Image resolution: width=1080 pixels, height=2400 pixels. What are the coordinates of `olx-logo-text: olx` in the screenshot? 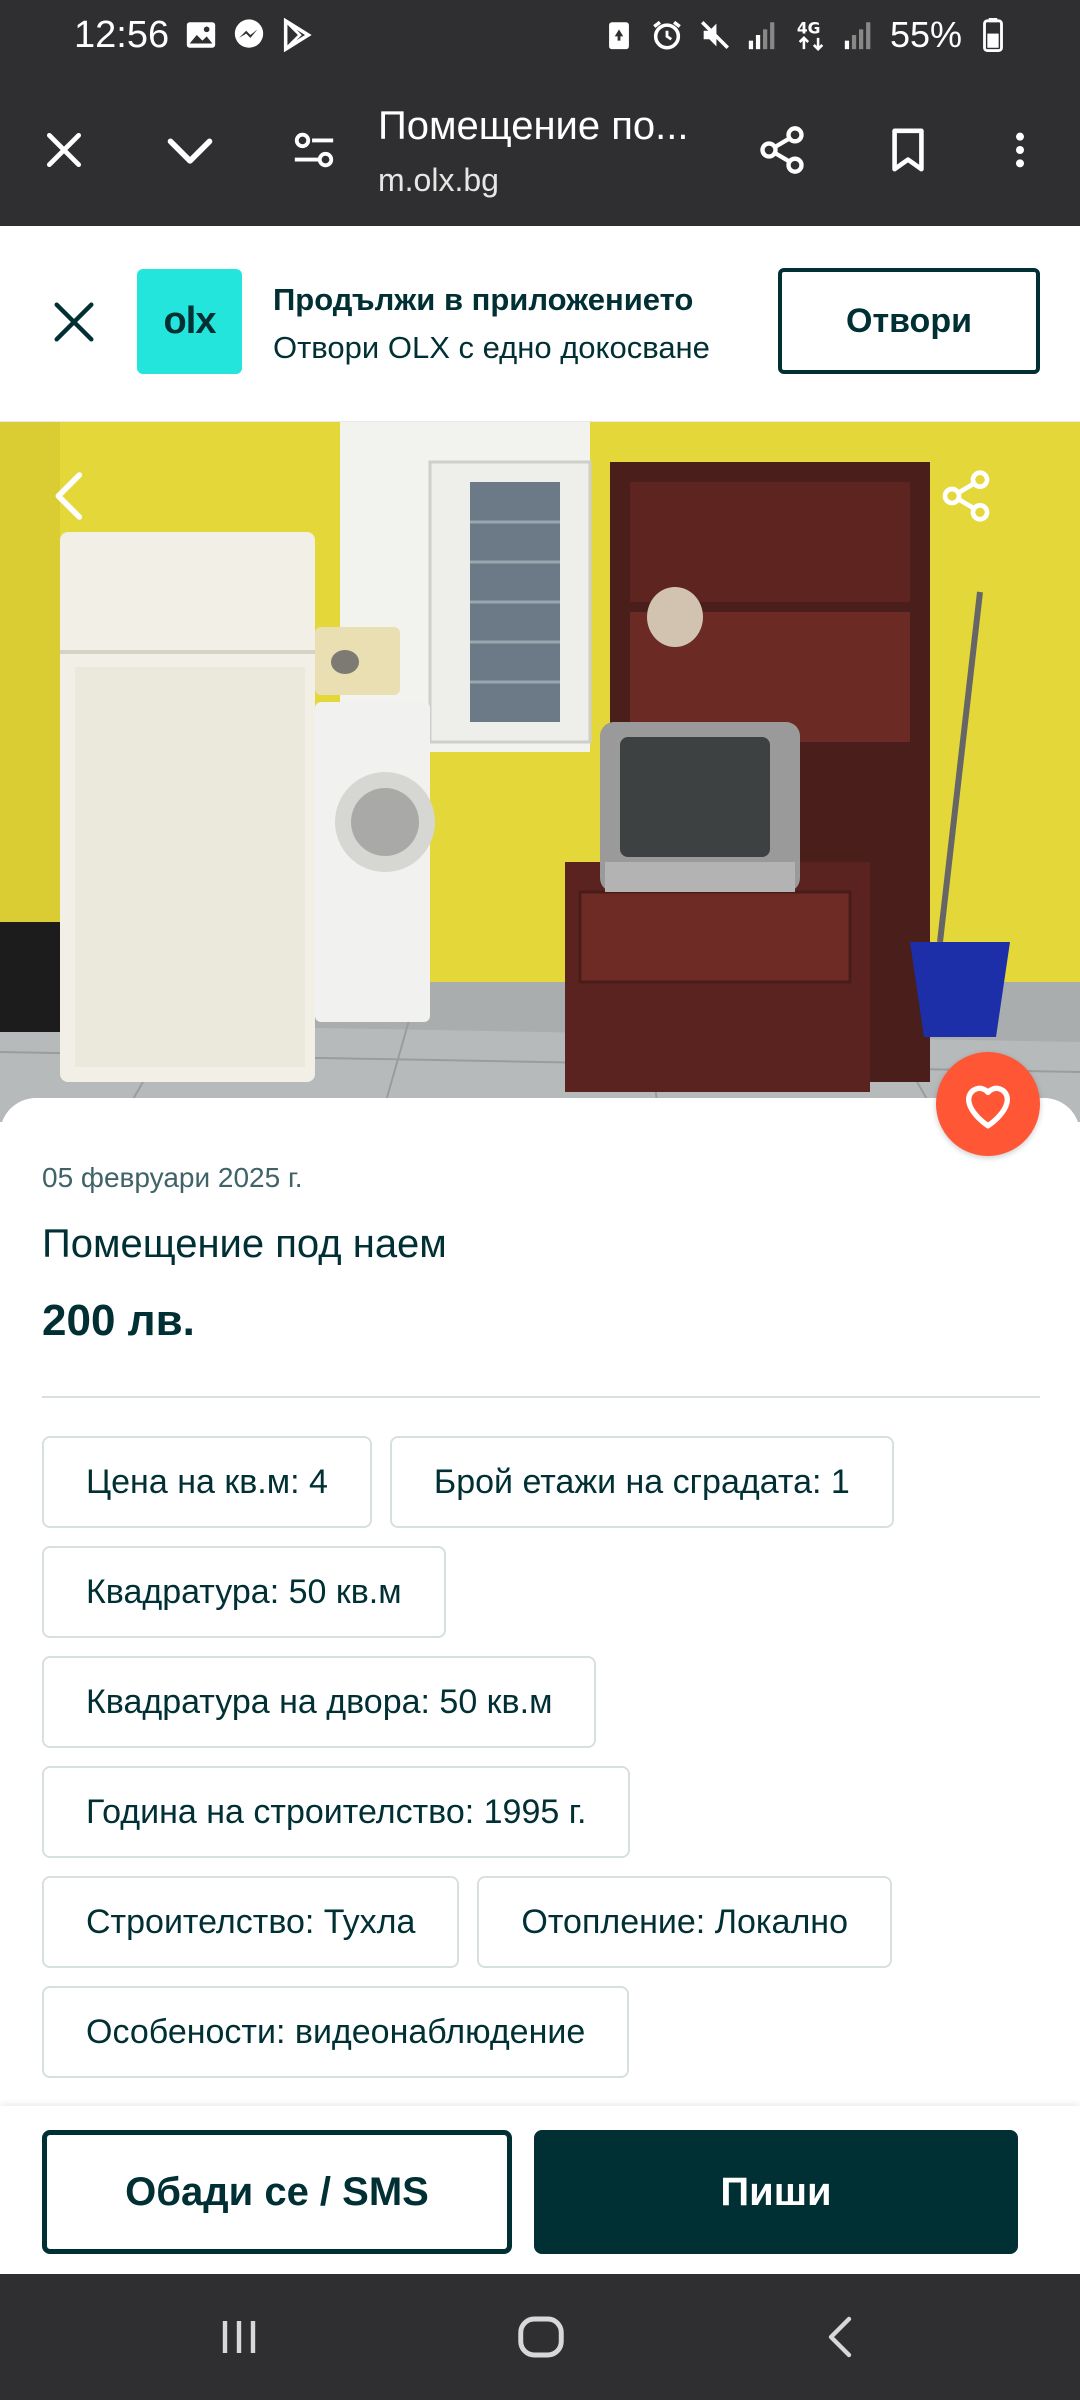 It's located at (190, 321).